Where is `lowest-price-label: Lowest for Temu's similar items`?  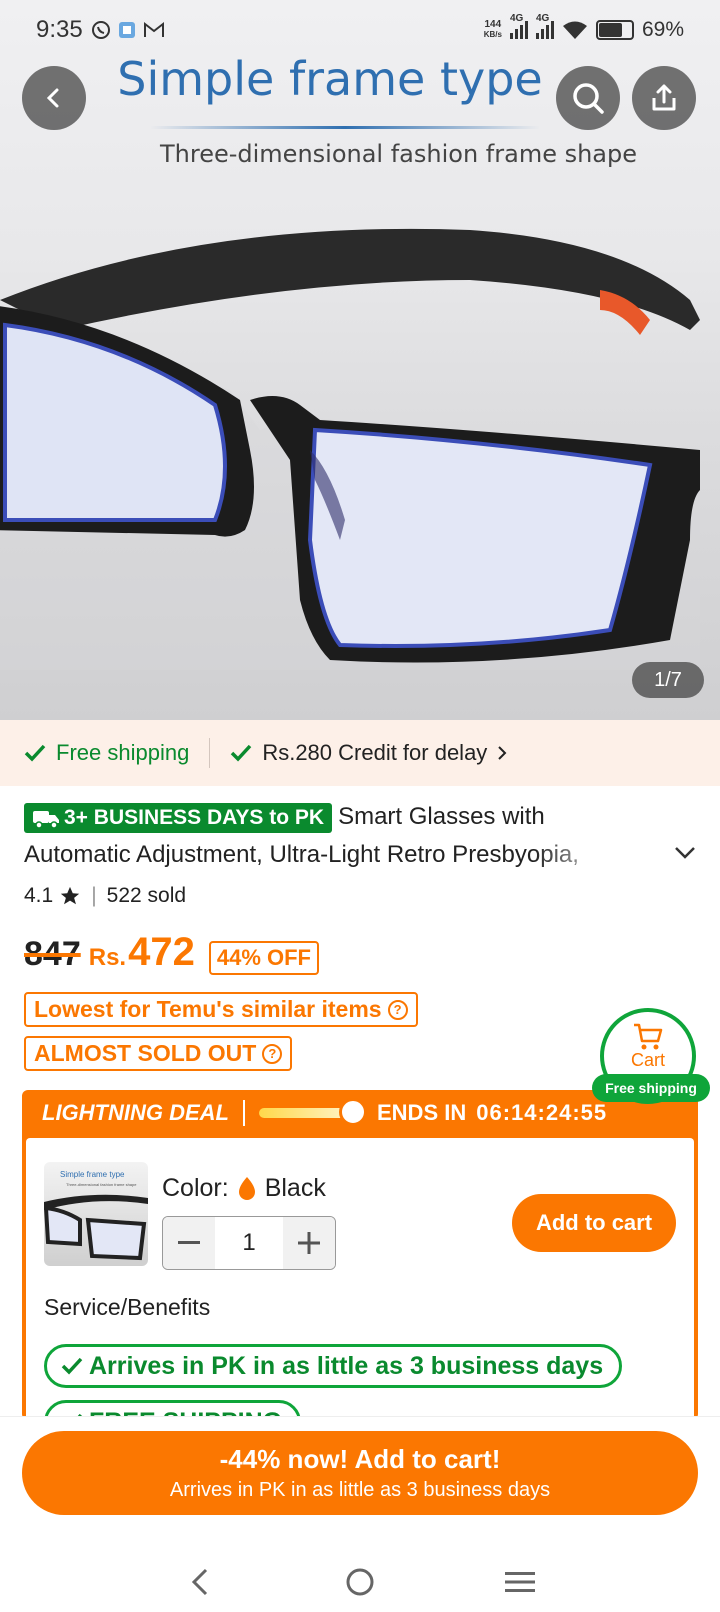
lowest-price-label: Lowest for Temu's similar items is located at coordinates (208, 1009).